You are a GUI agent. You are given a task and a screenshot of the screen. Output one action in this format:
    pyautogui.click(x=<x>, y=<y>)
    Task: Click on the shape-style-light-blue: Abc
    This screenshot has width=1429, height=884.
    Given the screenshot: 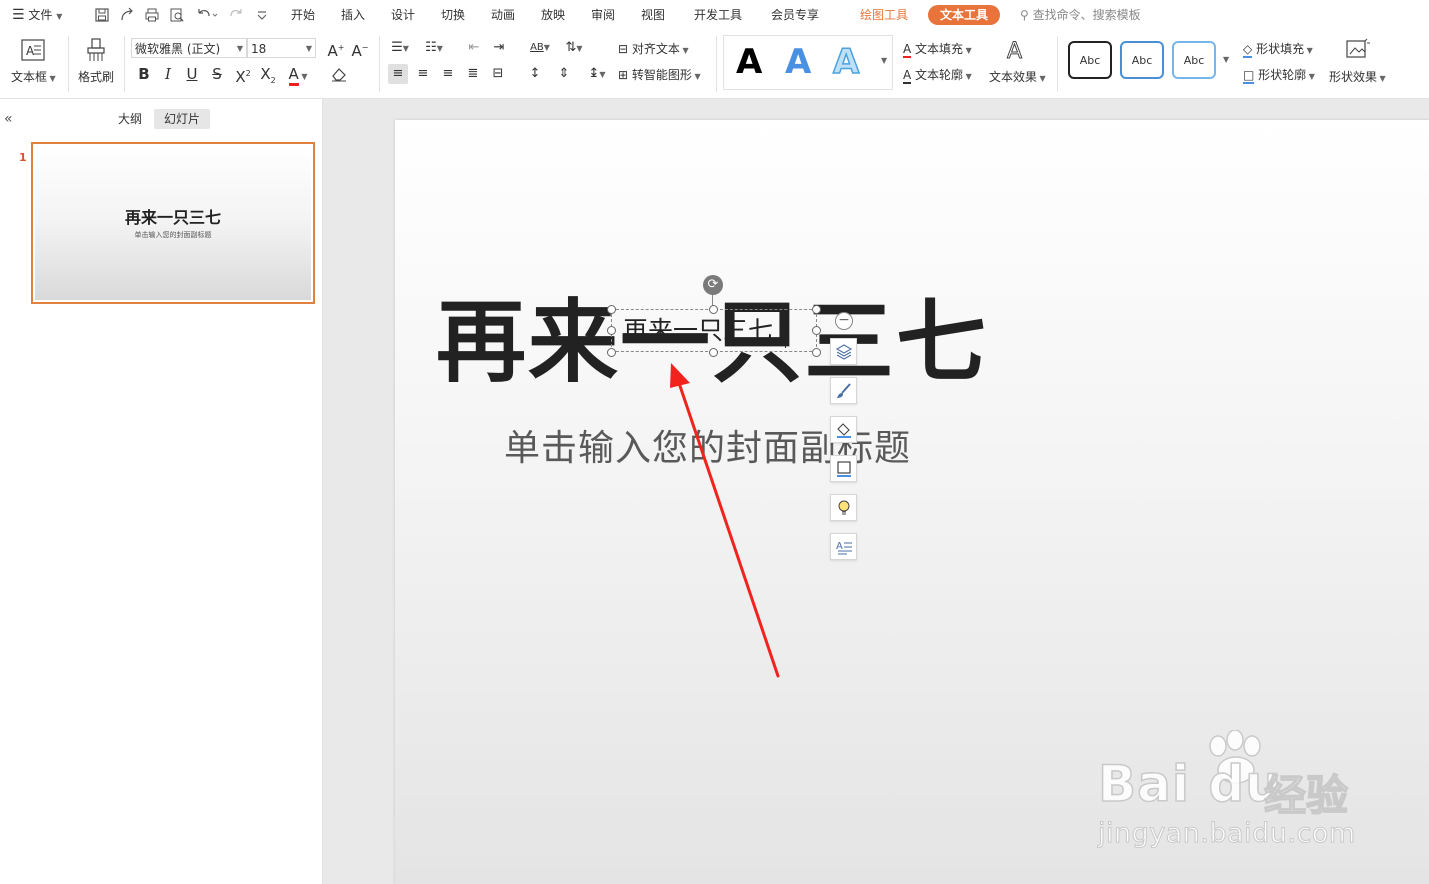 What is the action you would take?
    pyautogui.click(x=1194, y=60)
    